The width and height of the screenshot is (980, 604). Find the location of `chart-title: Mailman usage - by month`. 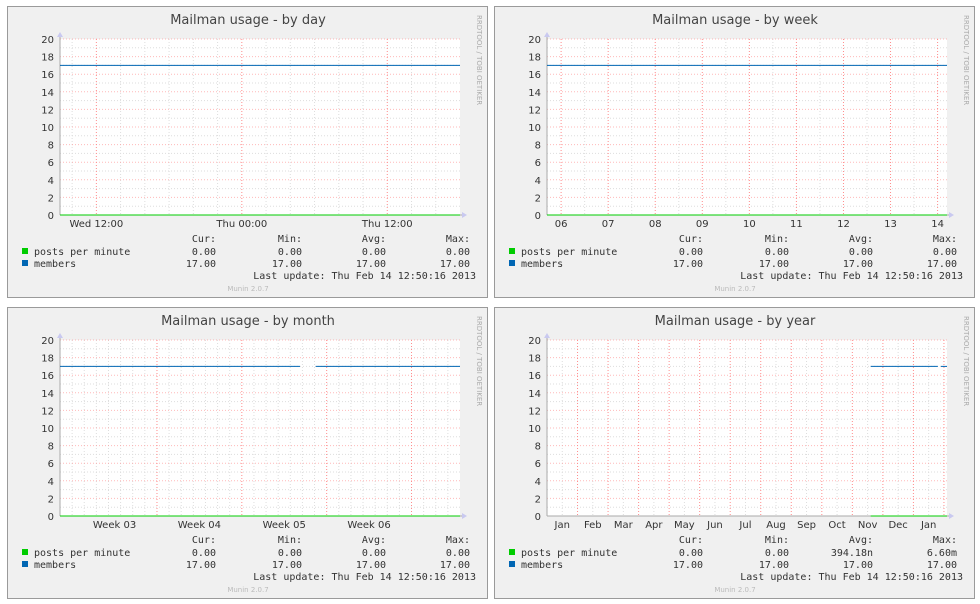

chart-title: Mailman usage - by month is located at coordinates (248, 321).